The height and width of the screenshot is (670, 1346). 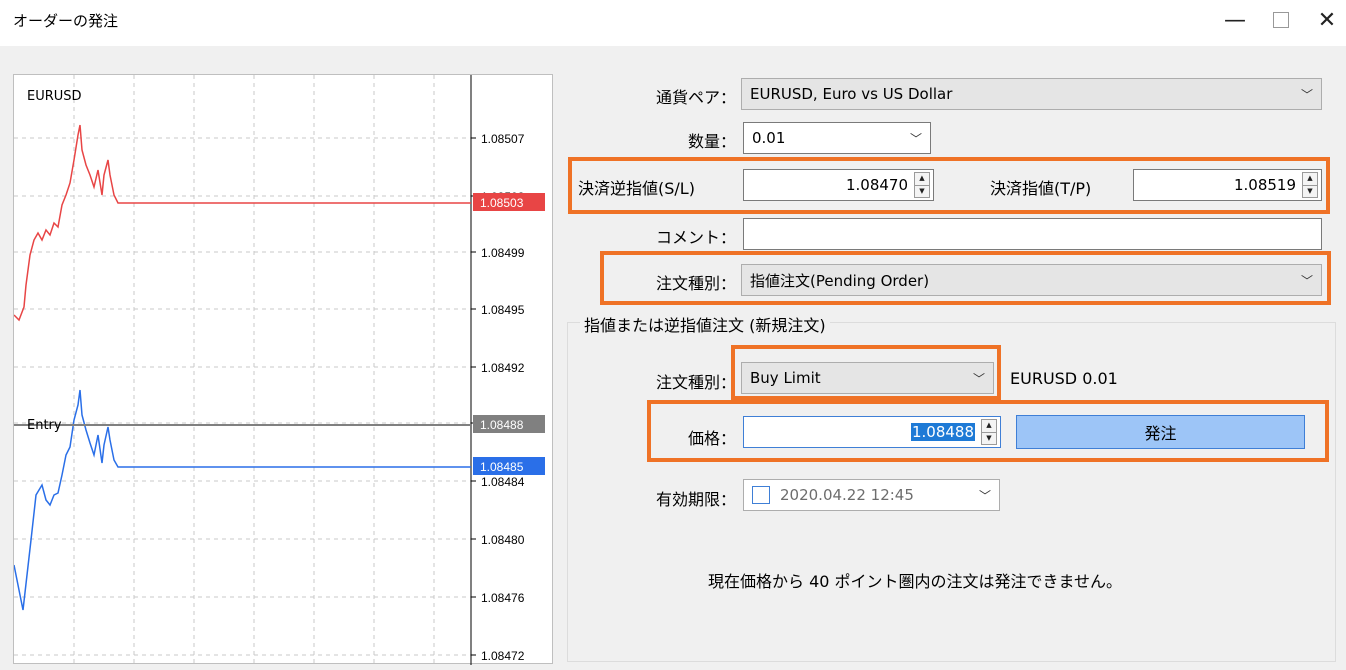 I want to click on axis-tick-label: 1.08476, so click(x=503, y=598).